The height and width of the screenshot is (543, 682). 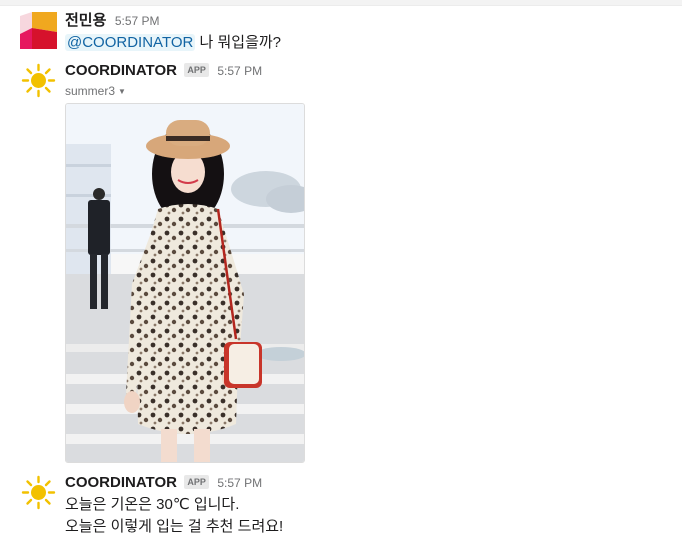 What do you see at coordinates (238, 42) in the screenshot?
I see `message-body: 나 뭐입을까?` at bounding box center [238, 42].